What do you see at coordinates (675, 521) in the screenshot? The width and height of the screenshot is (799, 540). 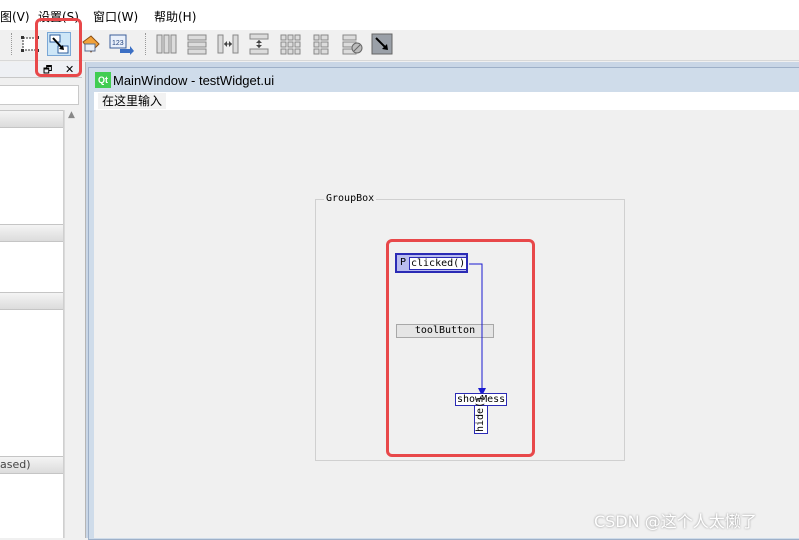 I see `watermark: CSDN @这个人太懒了` at bounding box center [675, 521].